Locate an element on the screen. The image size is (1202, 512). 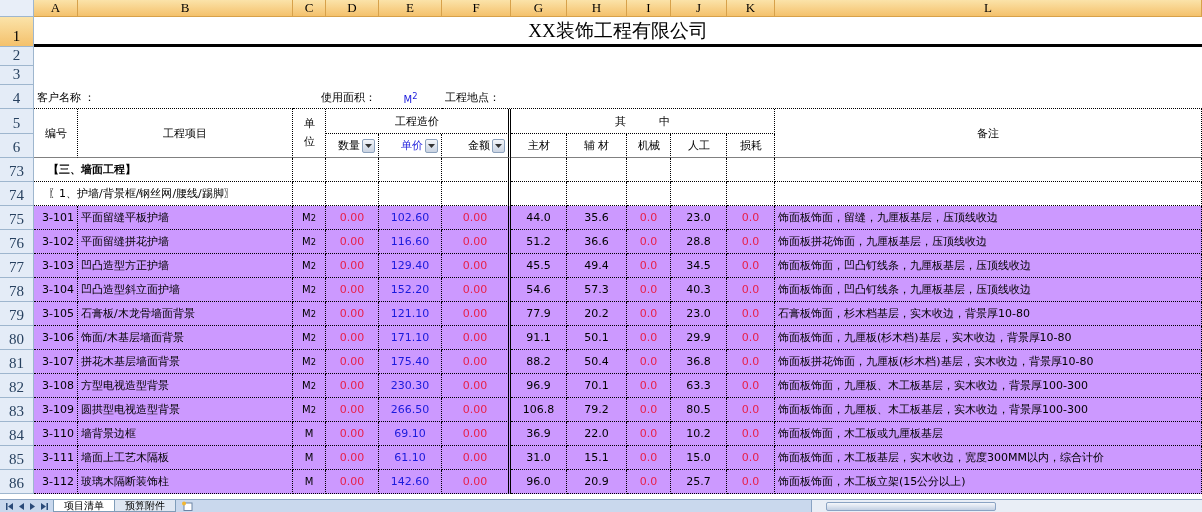
table-cell: 石膏板/木龙骨墙面背景 is located at coordinates (185, 314).